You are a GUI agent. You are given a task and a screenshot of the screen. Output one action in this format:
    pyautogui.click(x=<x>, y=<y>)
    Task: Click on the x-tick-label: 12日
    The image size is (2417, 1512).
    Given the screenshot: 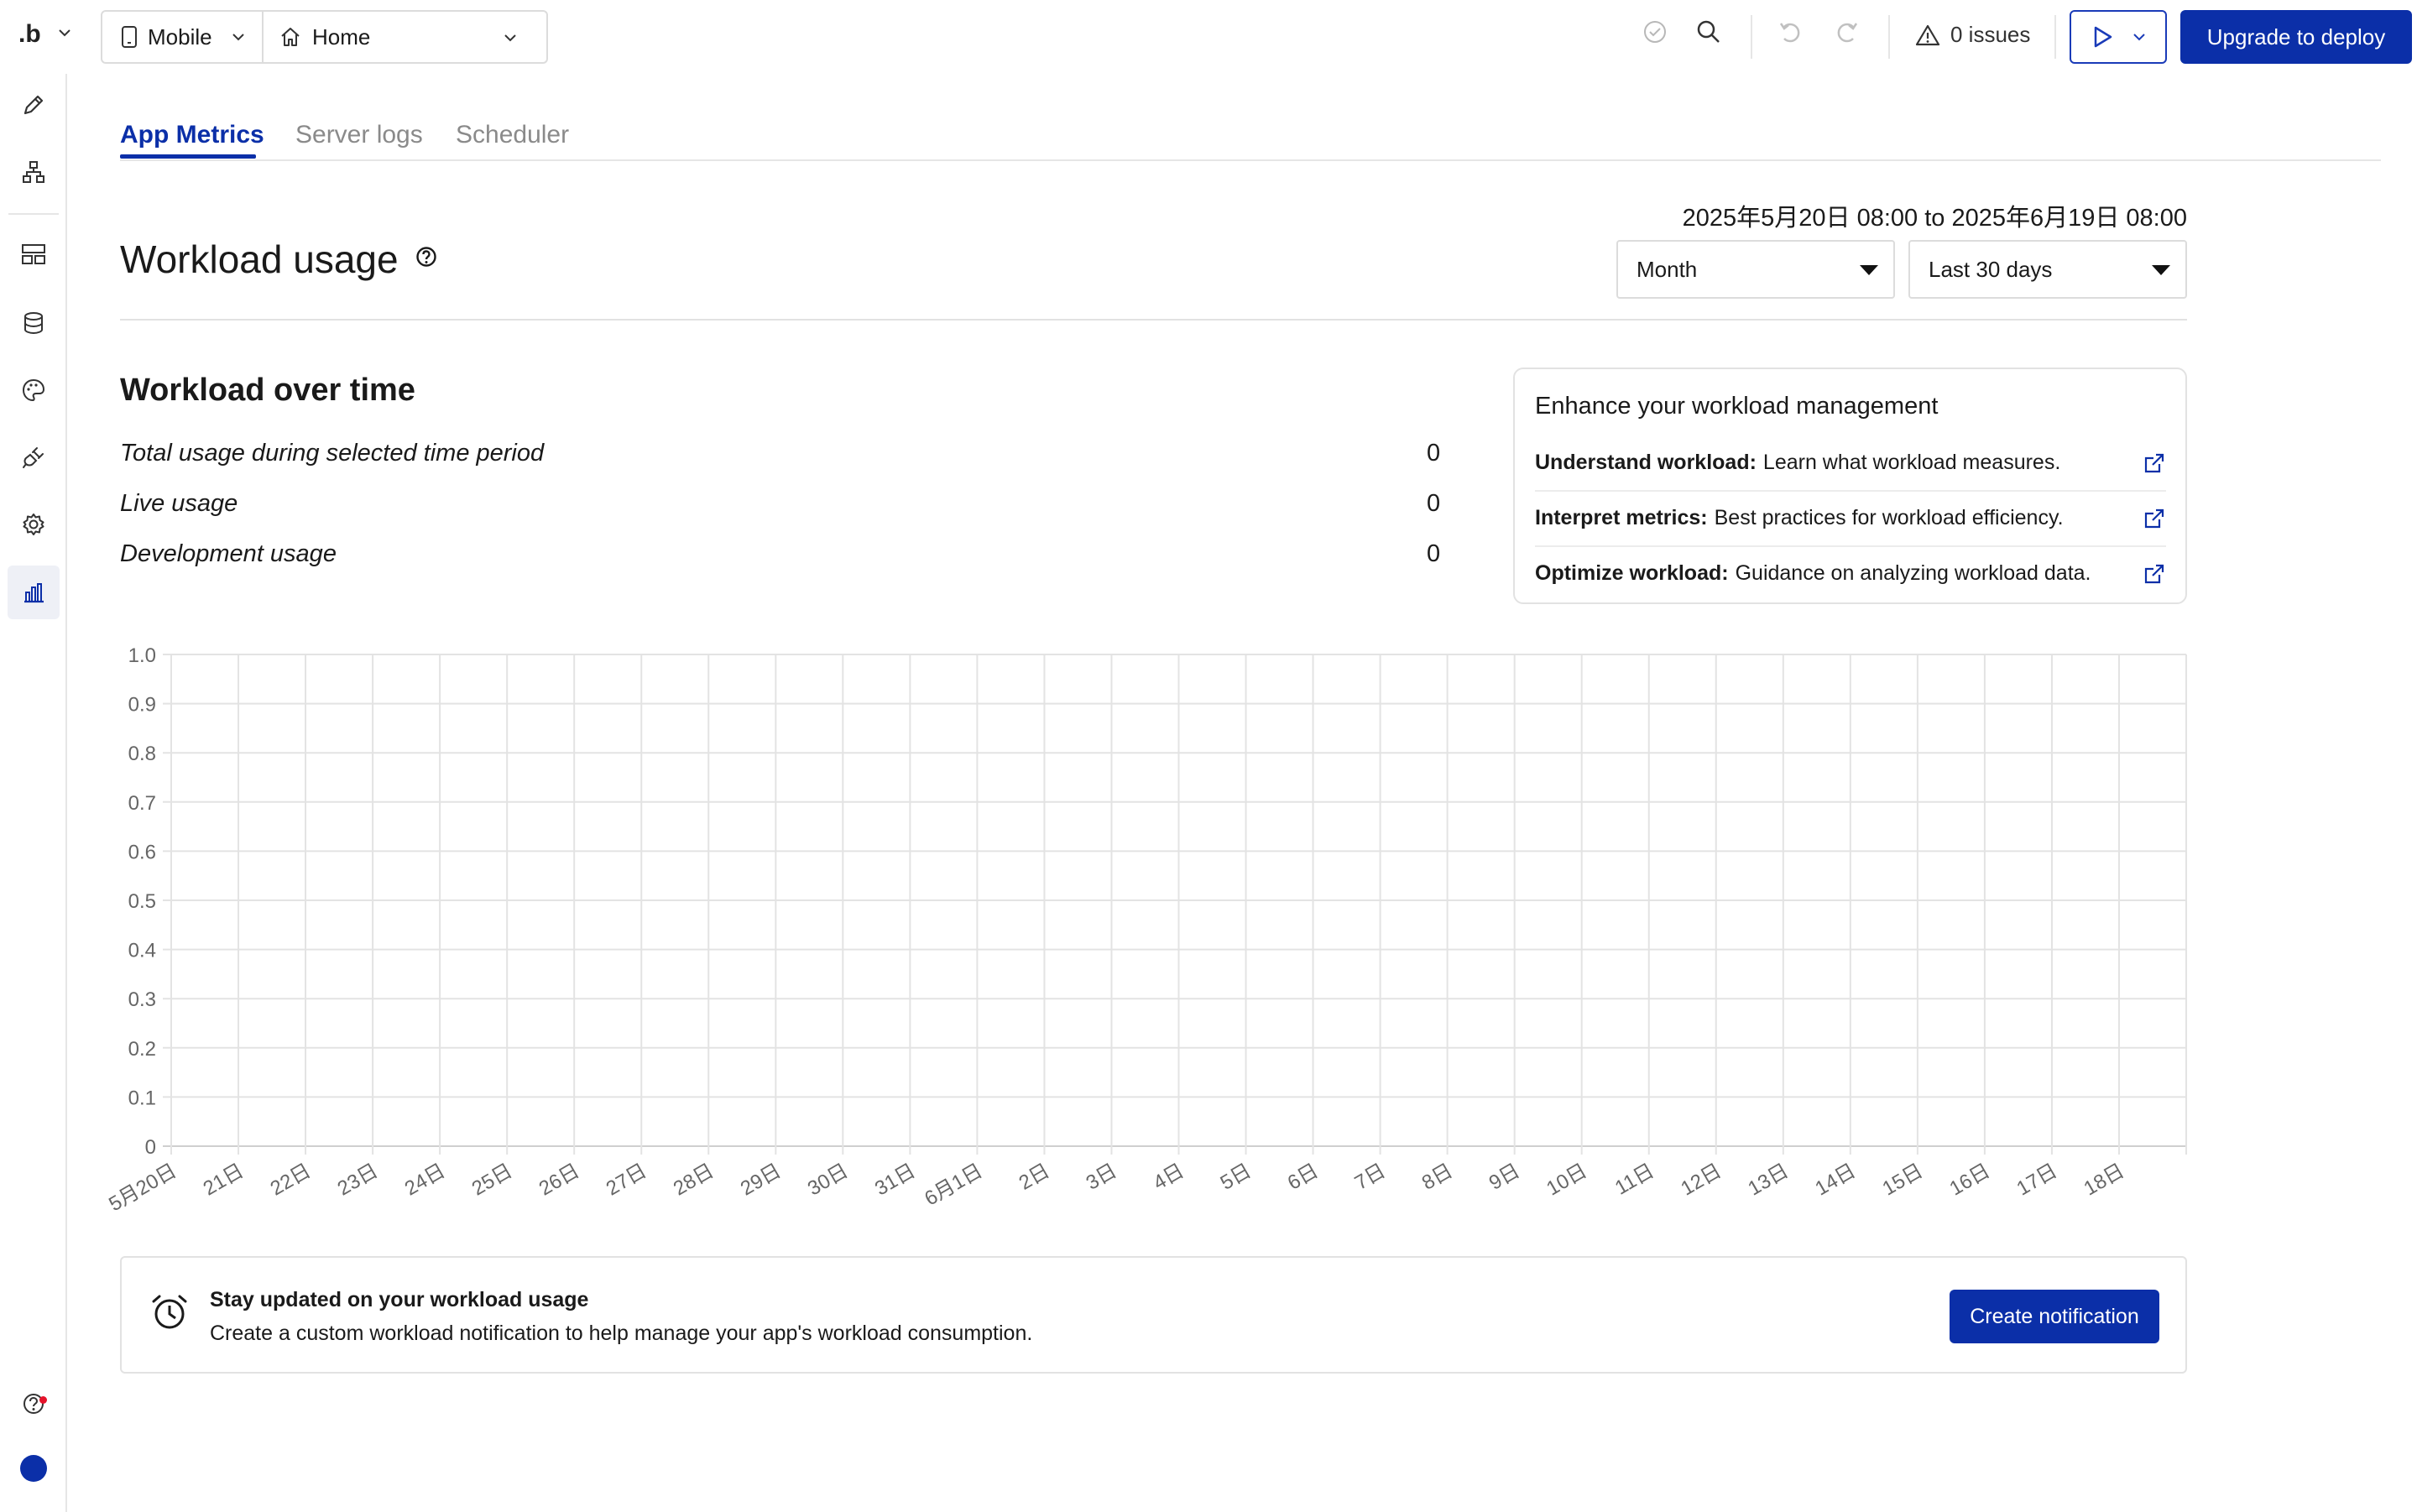 What is the action you would take?
    pyautogui.click(x=1701, y=1180)
    